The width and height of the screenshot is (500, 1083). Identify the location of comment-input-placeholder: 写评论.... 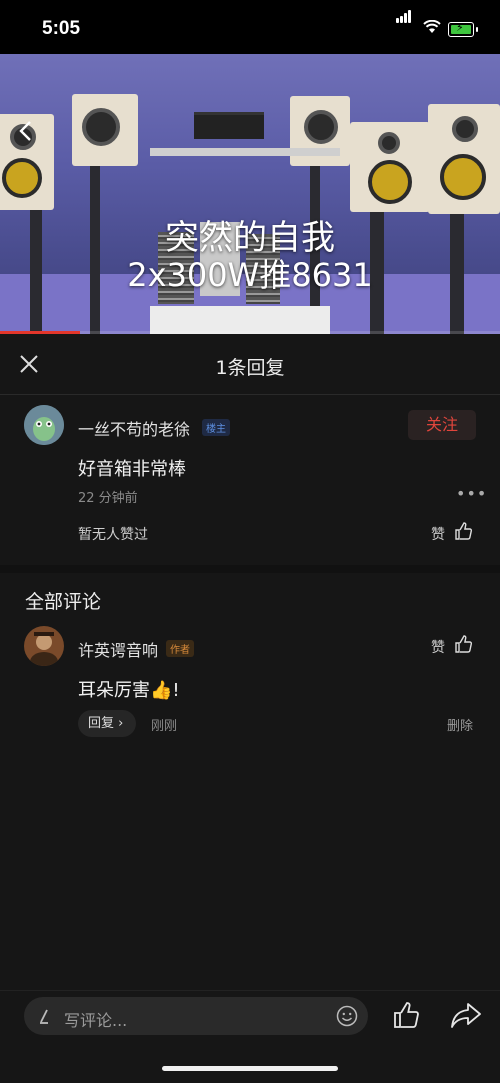
(96, 1020).